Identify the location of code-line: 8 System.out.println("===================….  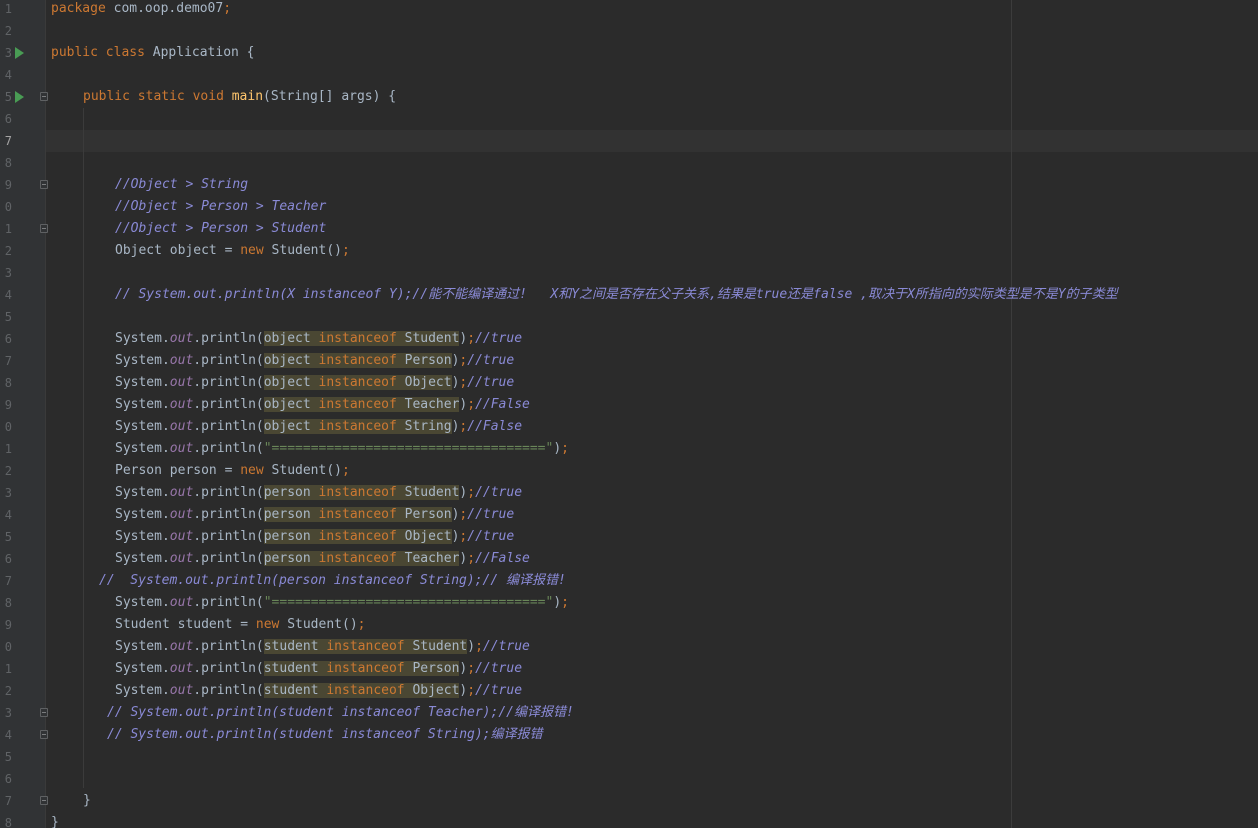
(629, 603).